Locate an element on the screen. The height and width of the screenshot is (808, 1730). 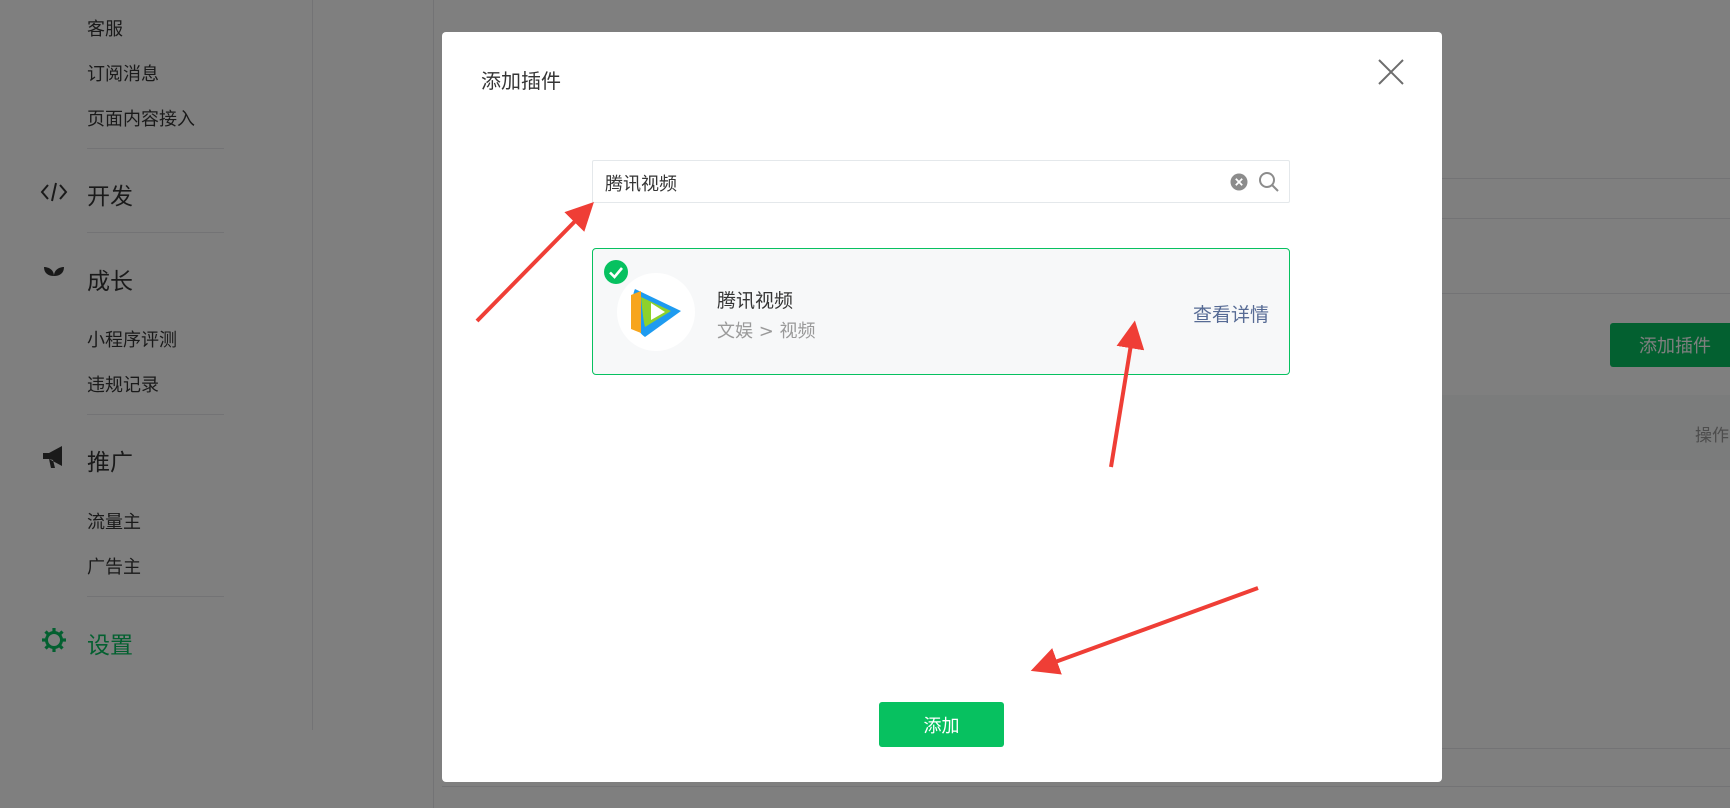
view-details-link: 查看详情 is located at coordinates (1231, 313).